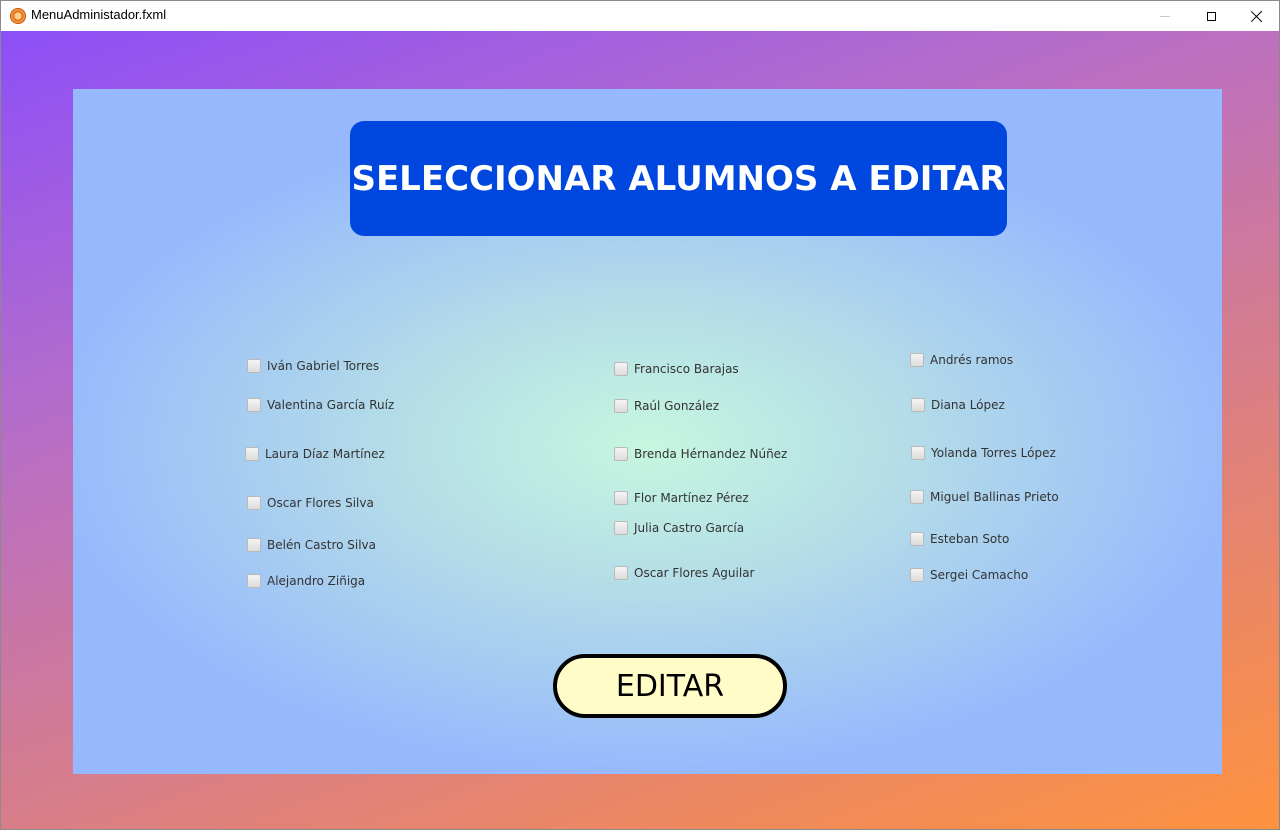 The width and height of the screenshot is (1280, 830). Describe the element at coordinates (325, 454) in the screenshot. I see `student-name: Laura Díaz Martínez` at that location.